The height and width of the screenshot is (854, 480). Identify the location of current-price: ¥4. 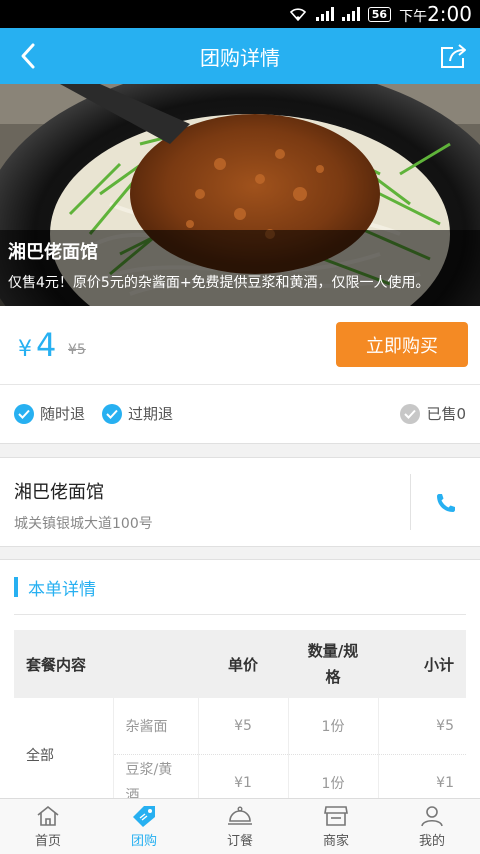
(37, 345).